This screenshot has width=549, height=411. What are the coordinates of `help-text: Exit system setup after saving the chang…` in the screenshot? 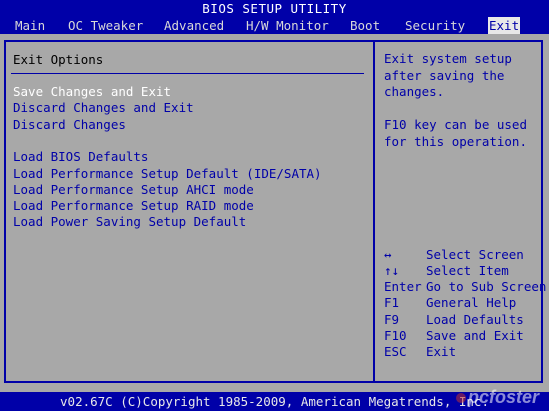 It's located at (455, 100).